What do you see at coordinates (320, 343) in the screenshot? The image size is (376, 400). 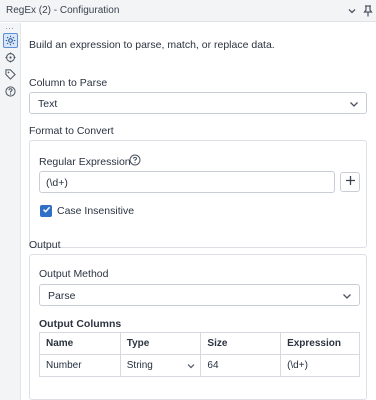 I see `column-header-expression: Expression` at bounding box center [320, 343].